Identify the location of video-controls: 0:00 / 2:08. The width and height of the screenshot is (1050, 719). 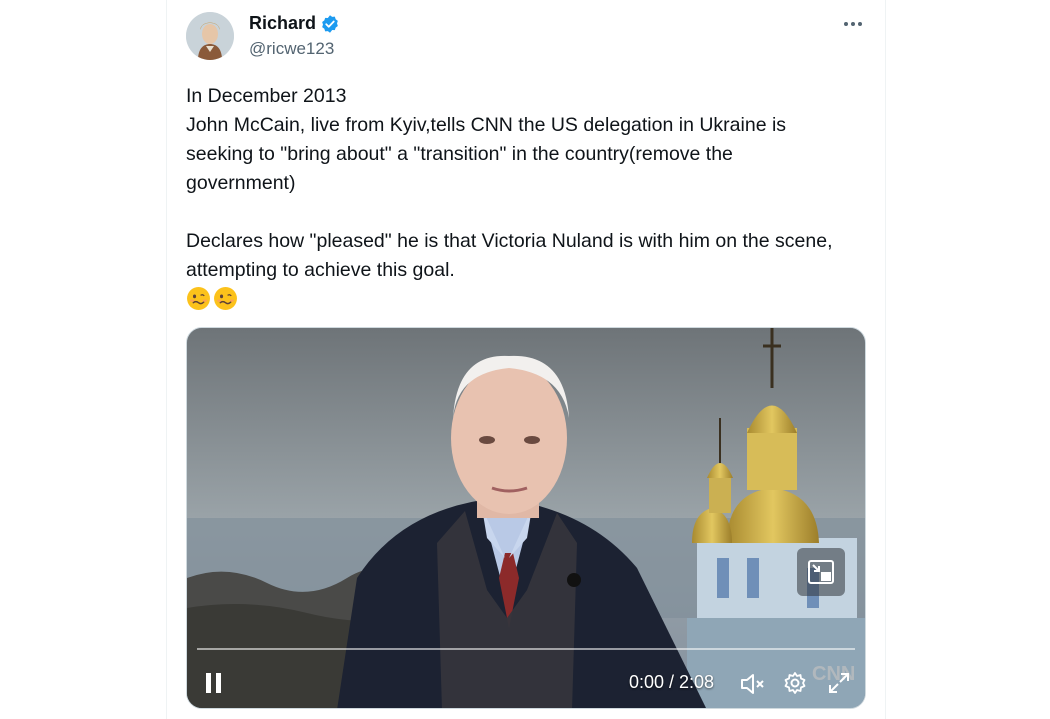
(526, 684).